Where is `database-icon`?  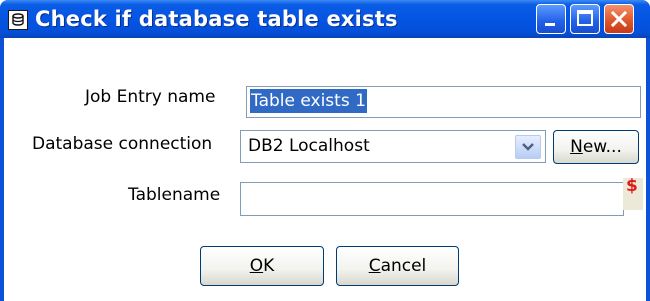
database-icon is located at coordinates (18, 20).